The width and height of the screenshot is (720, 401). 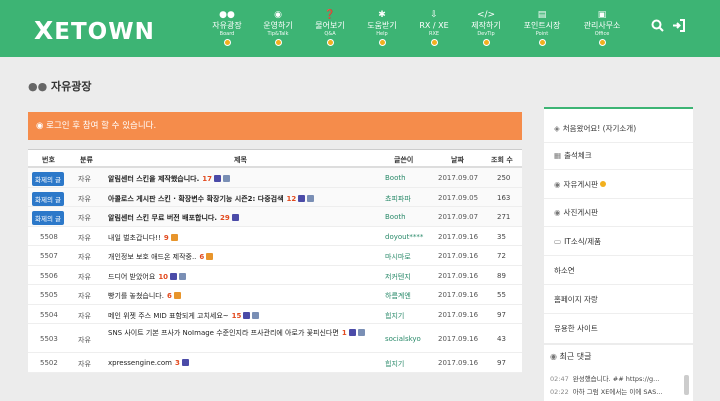 I want to click on row-title-text: 아콜로스 게시판 스킨 · 확장변수 확장기능 시즌2: 다중검색, so click(x=196, y=198).